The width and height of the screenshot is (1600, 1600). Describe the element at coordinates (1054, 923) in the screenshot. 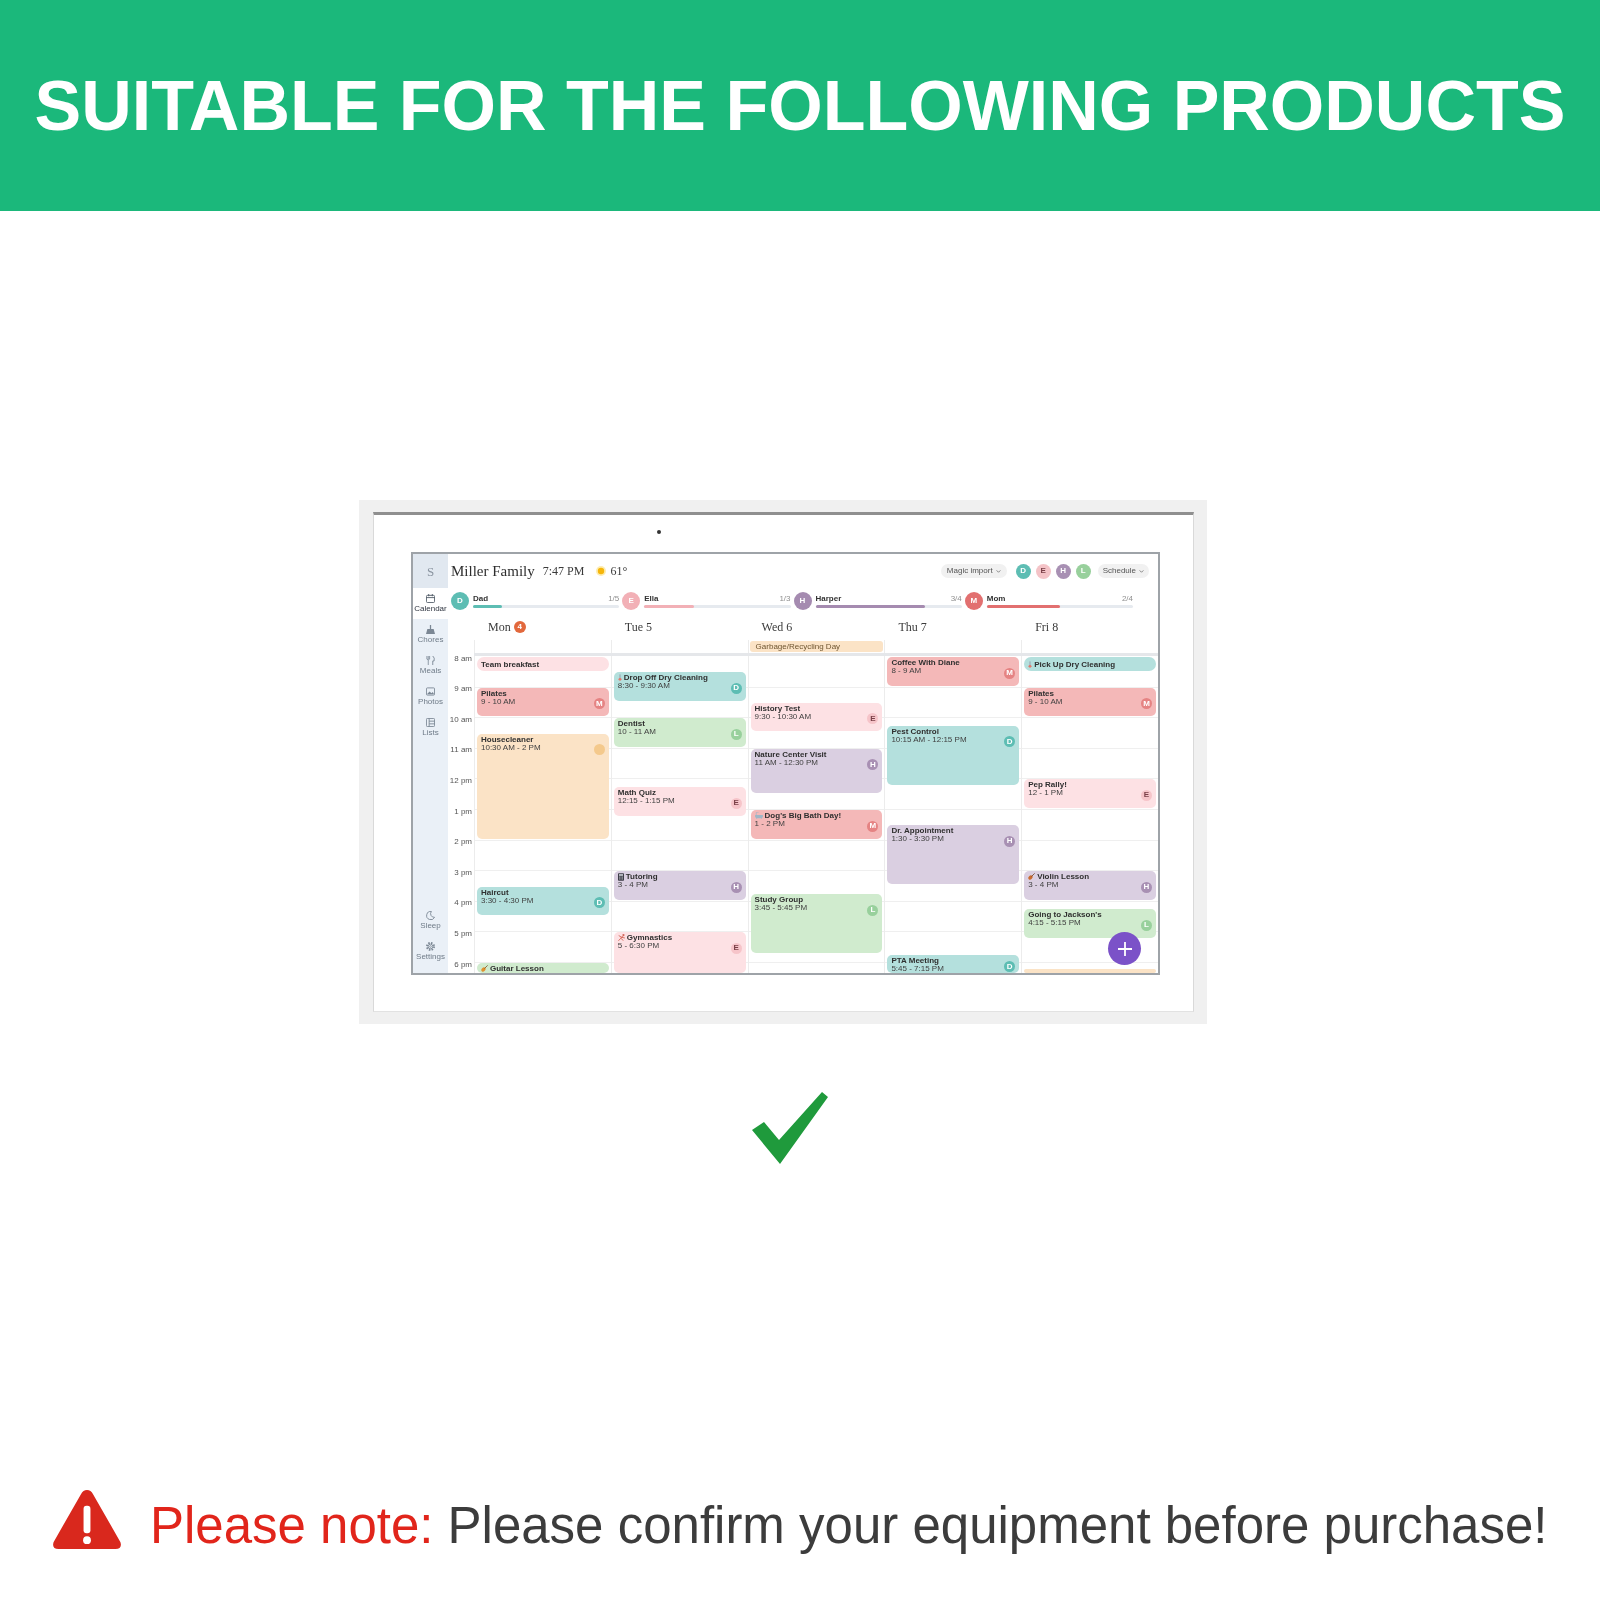

I see `event-time: 4:15 - 5:15 PM` at that location.